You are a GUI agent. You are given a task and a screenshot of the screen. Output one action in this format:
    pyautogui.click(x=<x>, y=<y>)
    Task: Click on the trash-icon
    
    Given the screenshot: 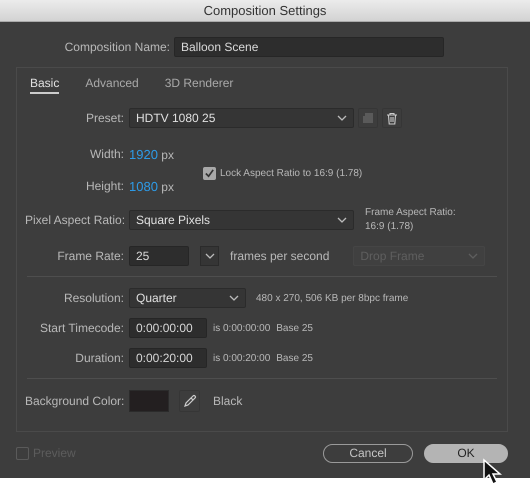 What is the action you would take?
    pyautogui.click(x=392, y=118)
    